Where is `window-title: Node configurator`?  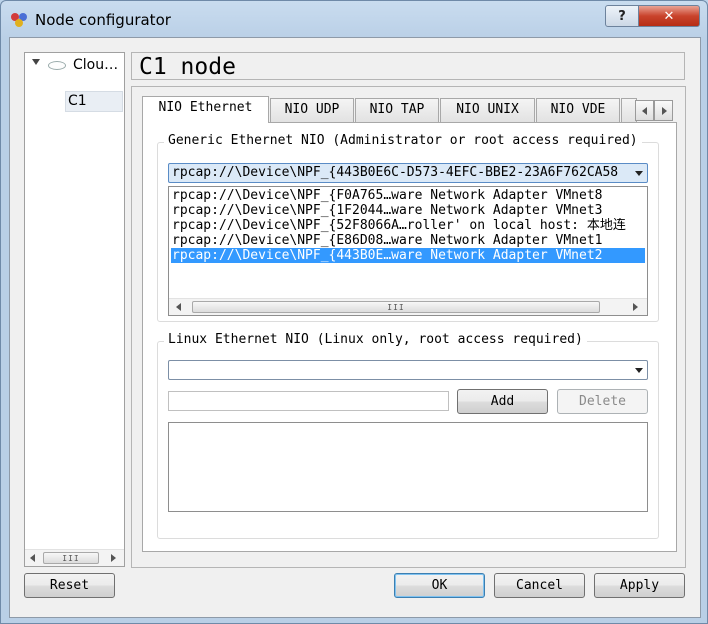 window-title: Node configurator is located at coordinates (103, 20).